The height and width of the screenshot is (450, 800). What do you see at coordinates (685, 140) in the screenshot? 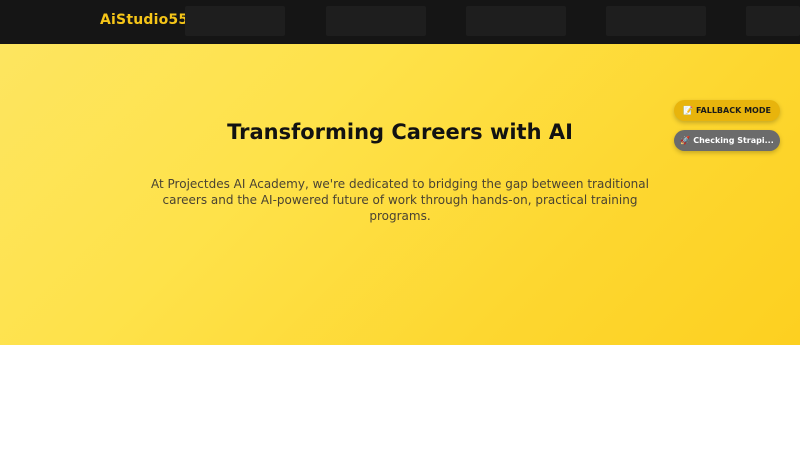
I see `rocket-icon: 🚀` at bounding box center [685, 140].